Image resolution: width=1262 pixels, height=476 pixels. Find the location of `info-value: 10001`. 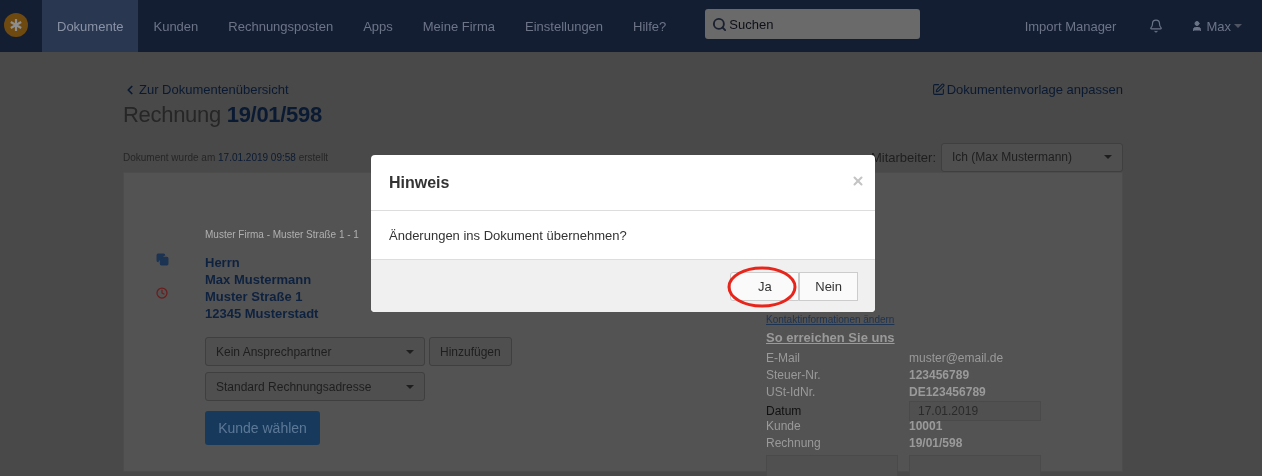

info-value: 10001 is located at coordinates (926, 425).